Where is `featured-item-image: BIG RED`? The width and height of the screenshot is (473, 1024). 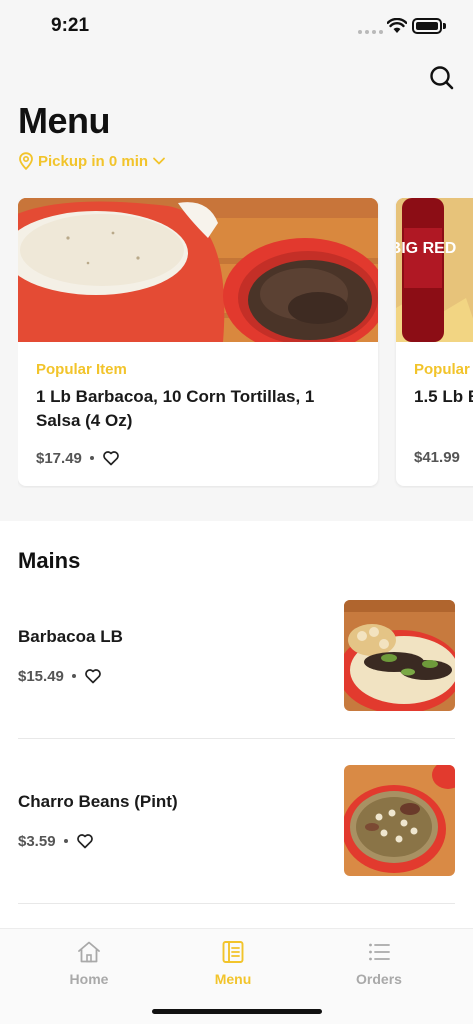
featured-item-image: BIG RED is located at coordinates (434, 270).